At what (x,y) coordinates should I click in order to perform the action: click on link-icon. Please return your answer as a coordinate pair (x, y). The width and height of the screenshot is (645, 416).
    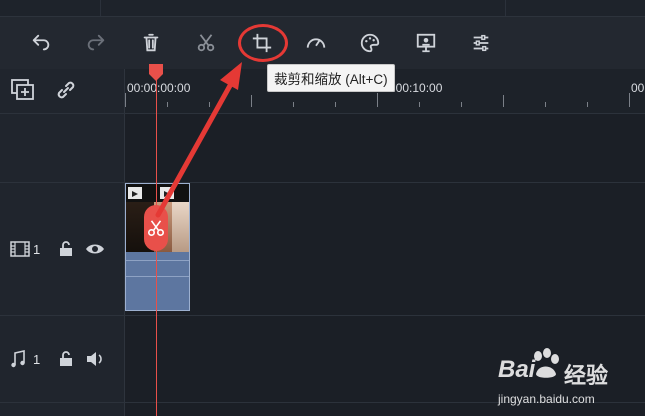
    Looking at the image, I should click on (66, 90).